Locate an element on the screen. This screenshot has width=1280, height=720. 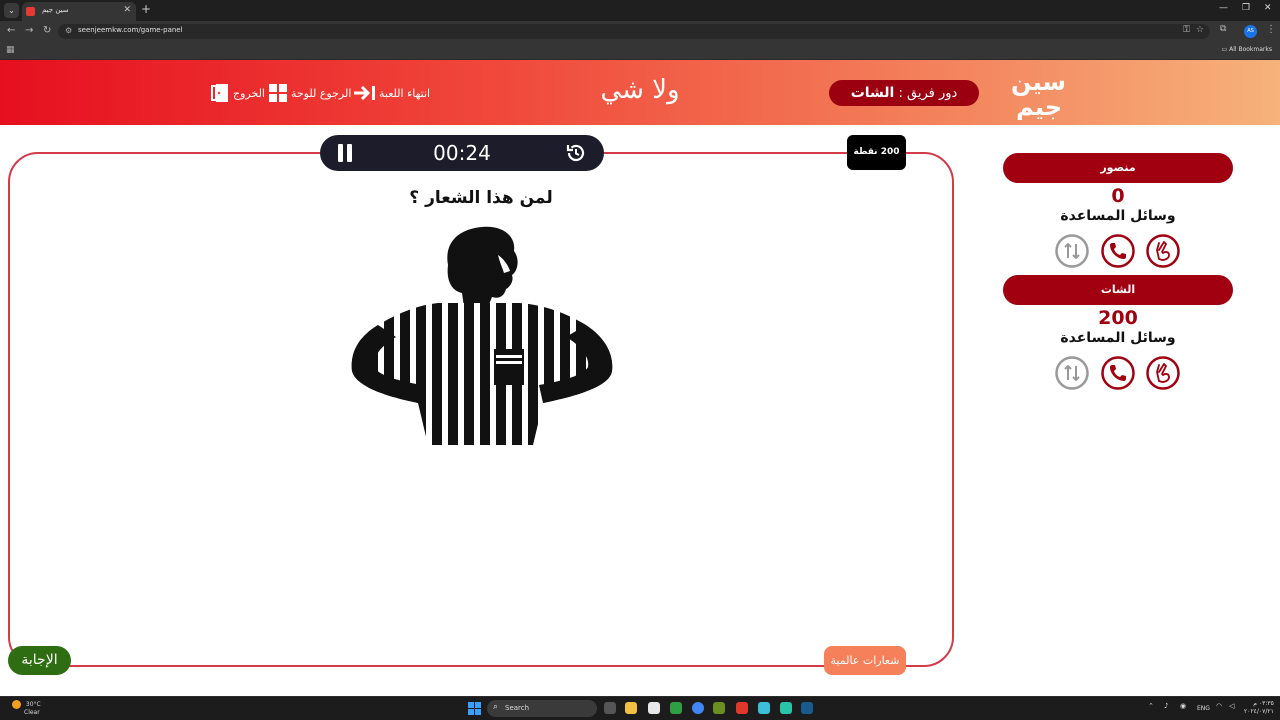
end-game-label: انتهاء اللعبة is located at coordinates (405, 93).